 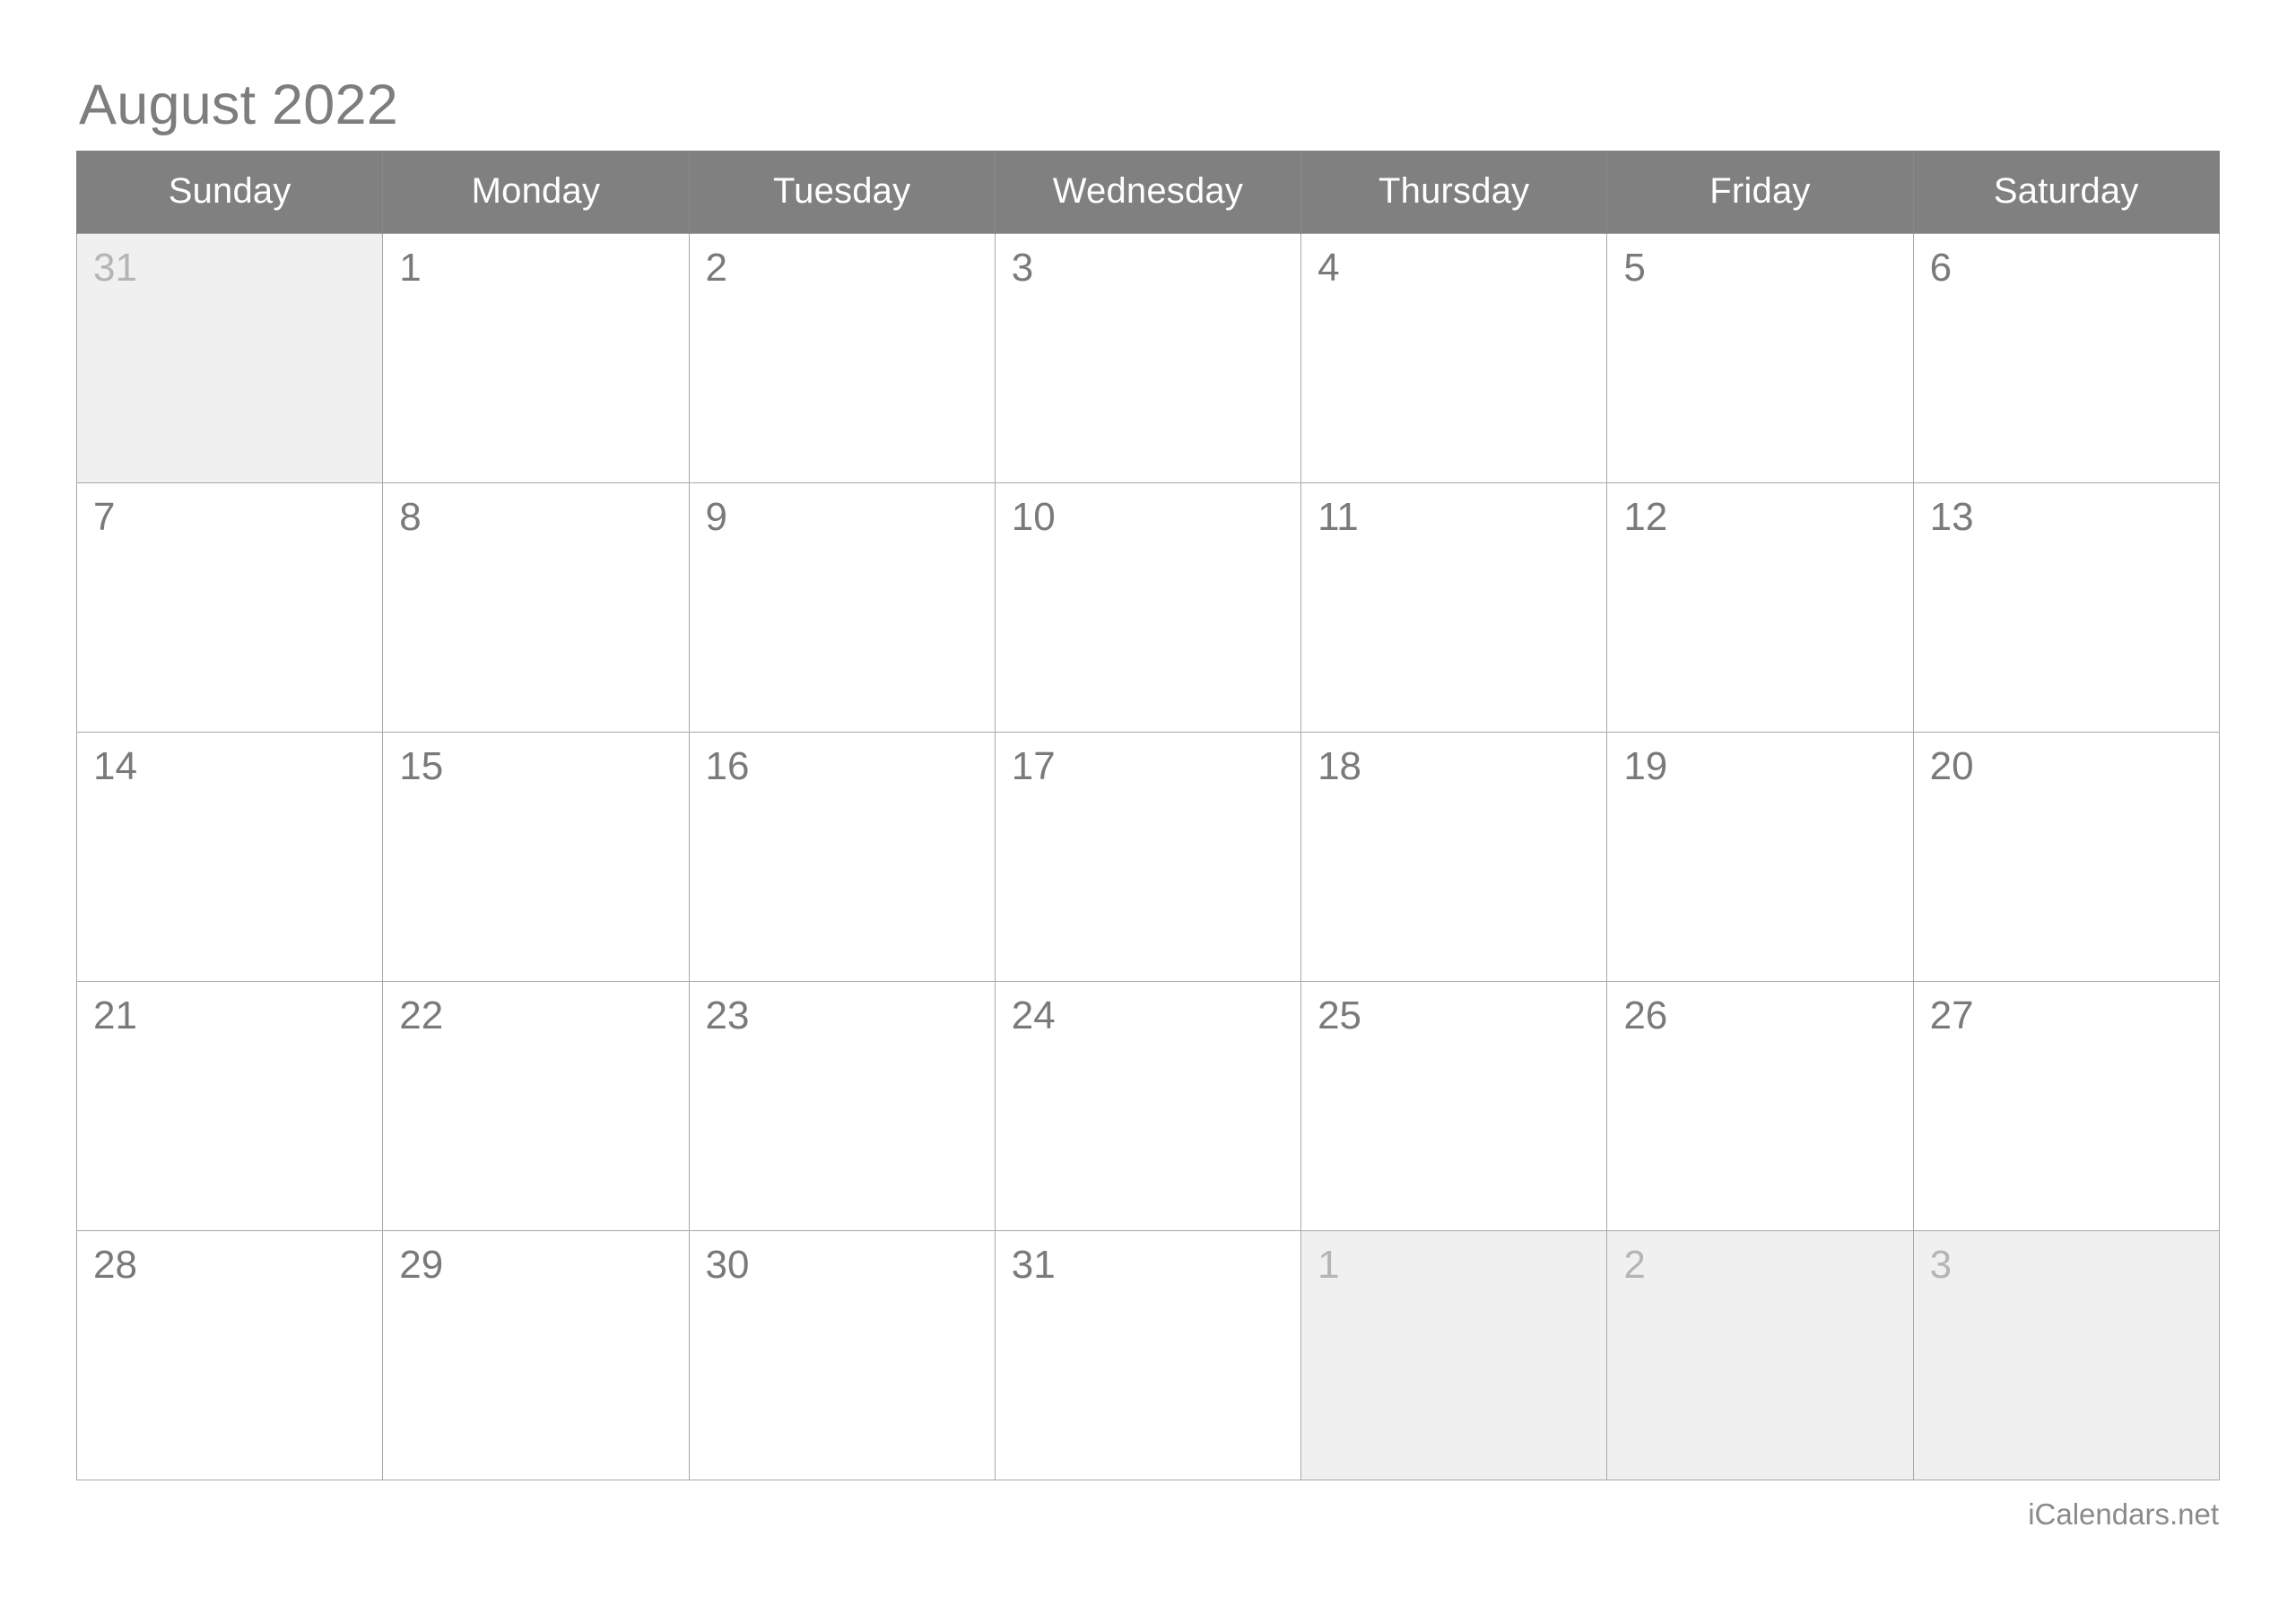 What do you see at coordinates (238, 105) in the screenshot?
I see `page-title: August 2022` at bounding box center [238, 105].